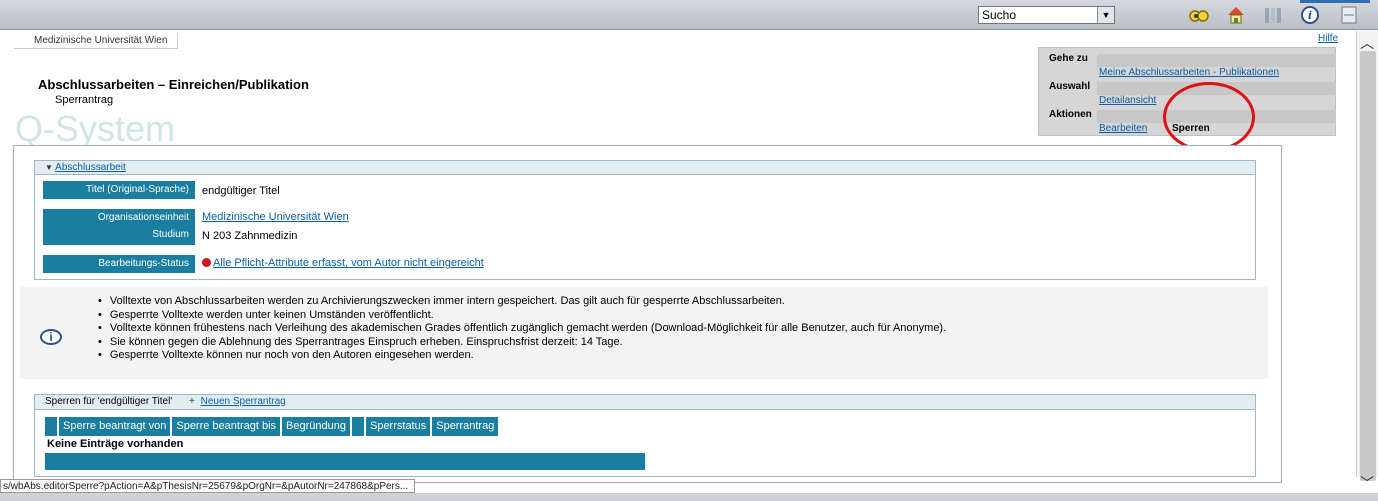  Describe the element at coordinates (52, 426) in the screenshot. I see `column-header-empty` at that location.